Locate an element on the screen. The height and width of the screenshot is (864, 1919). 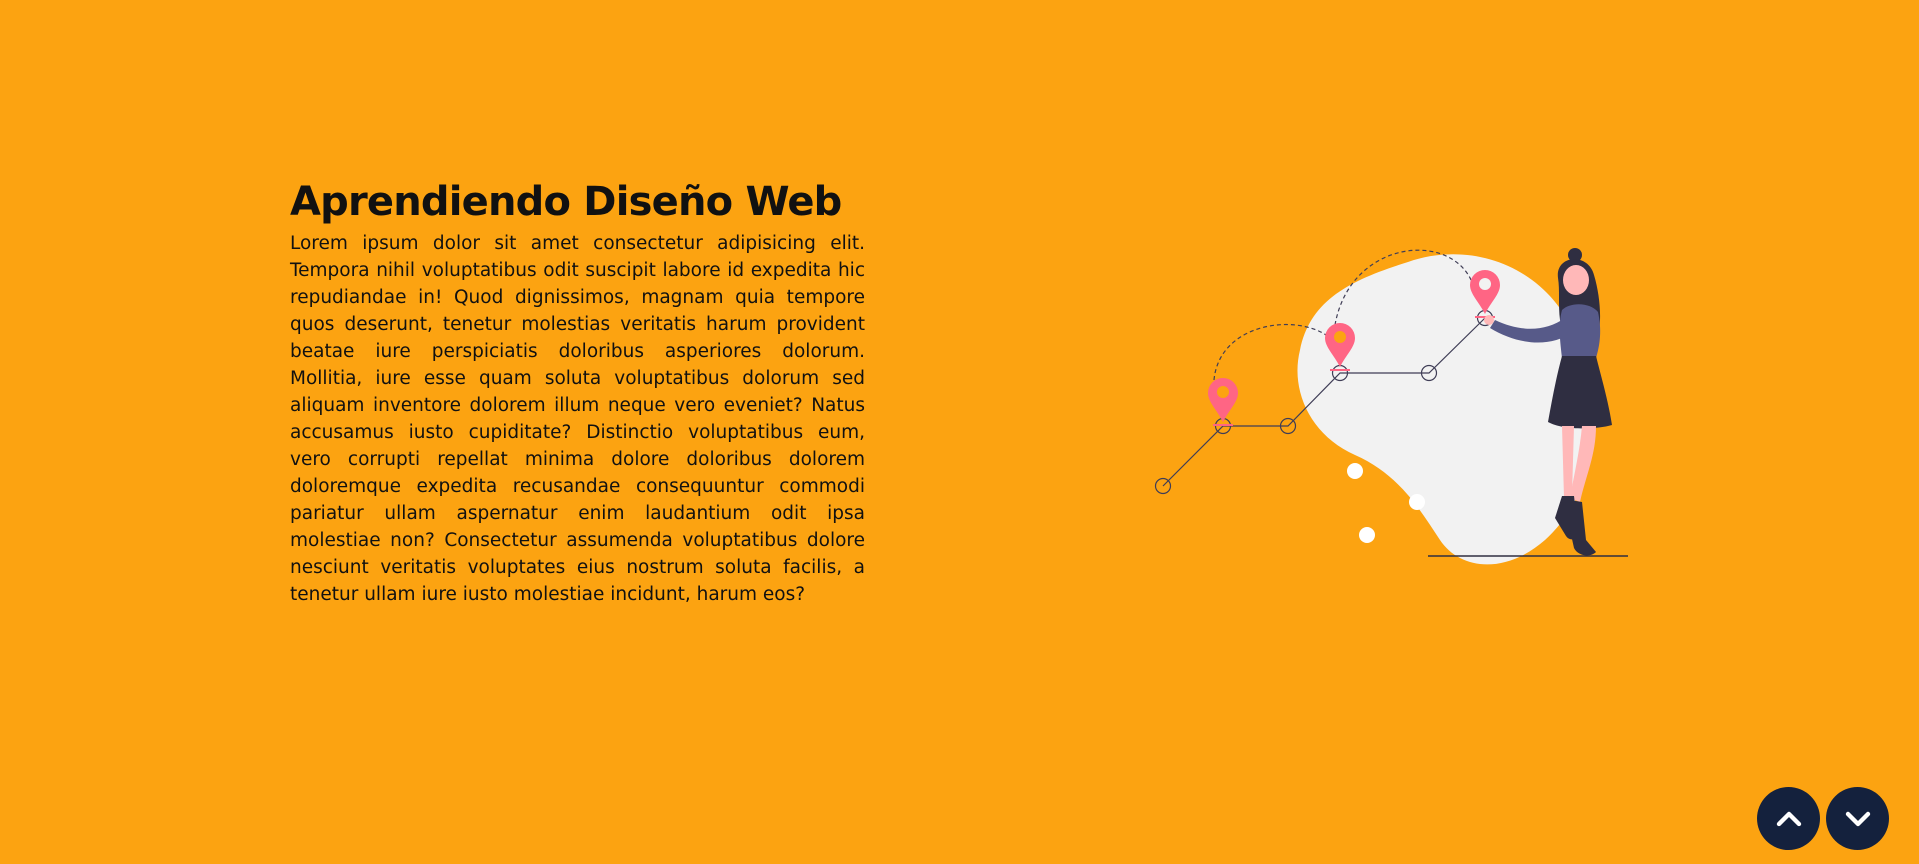
chevron-down-icon is located at coordinates (1857, 818).